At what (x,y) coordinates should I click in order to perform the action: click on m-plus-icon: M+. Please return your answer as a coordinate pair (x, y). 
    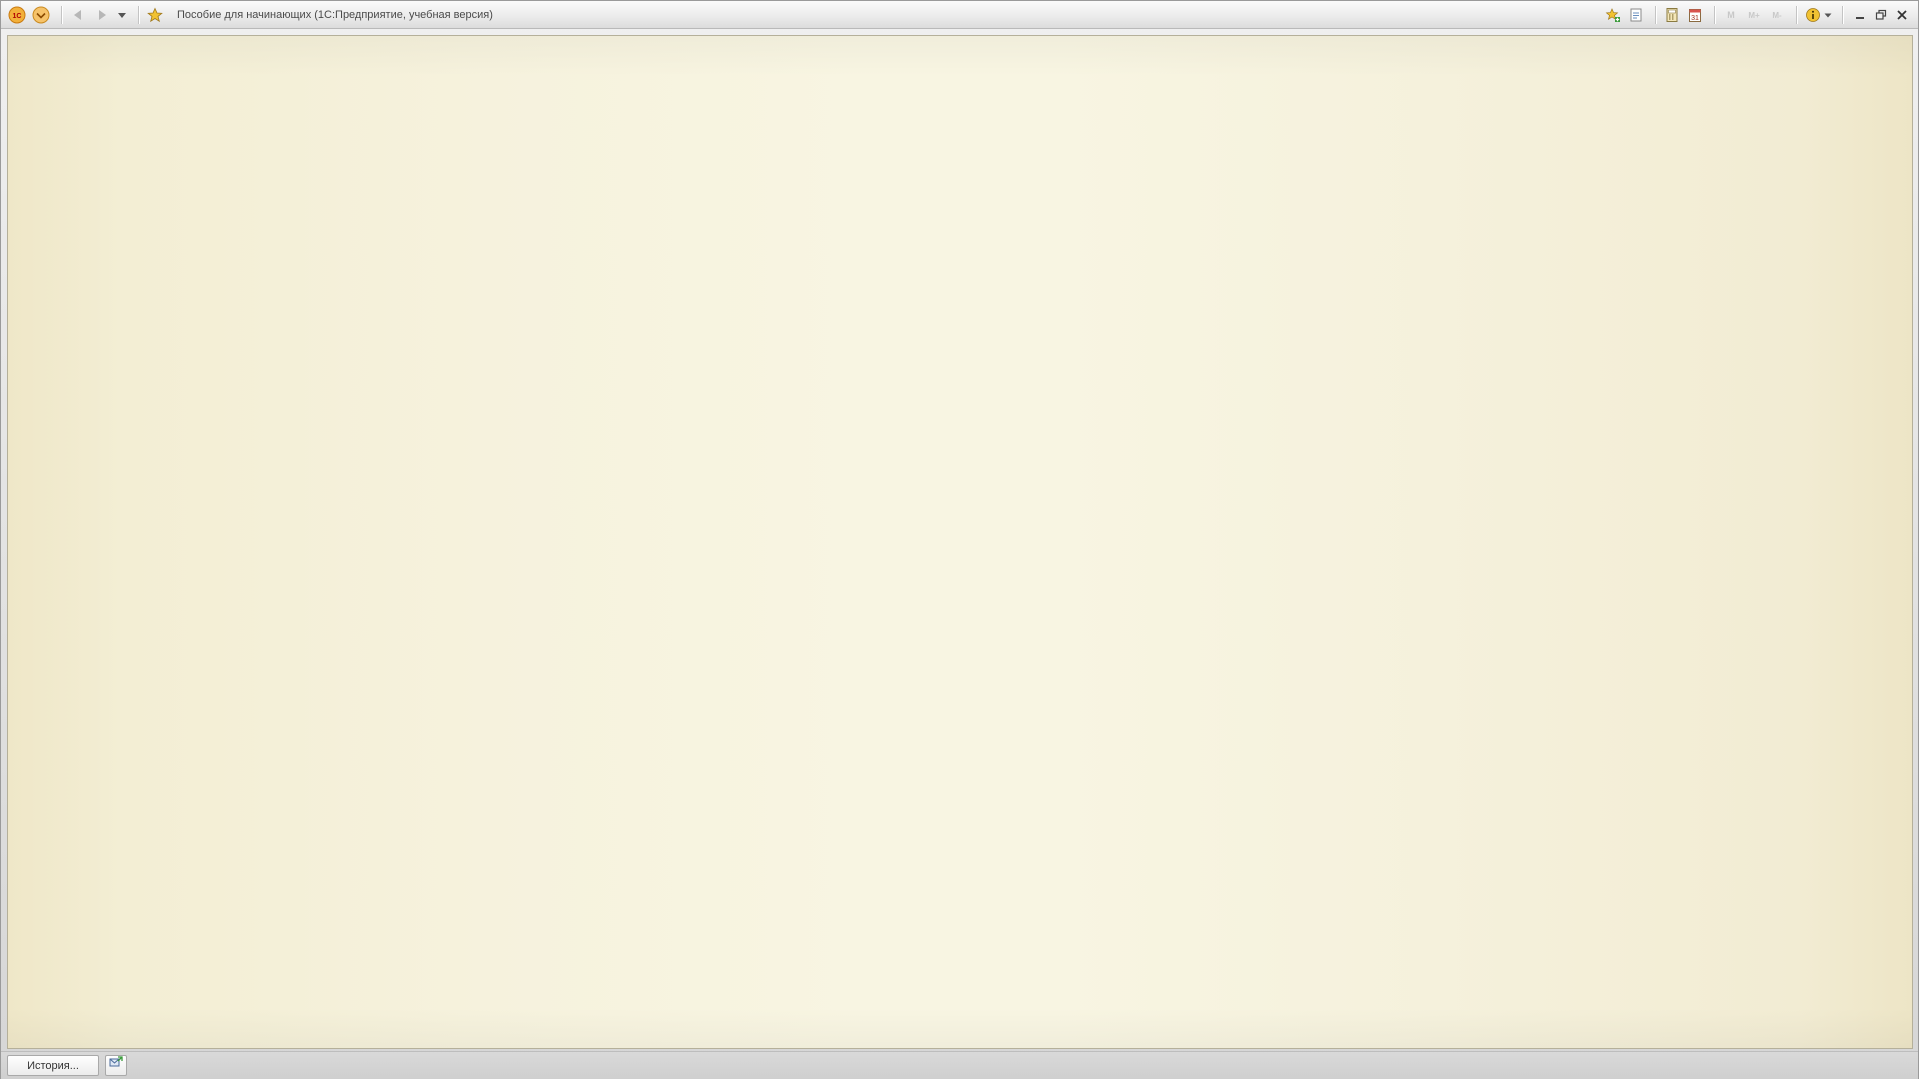
    Looking at the image, I should click on (1754, 15).